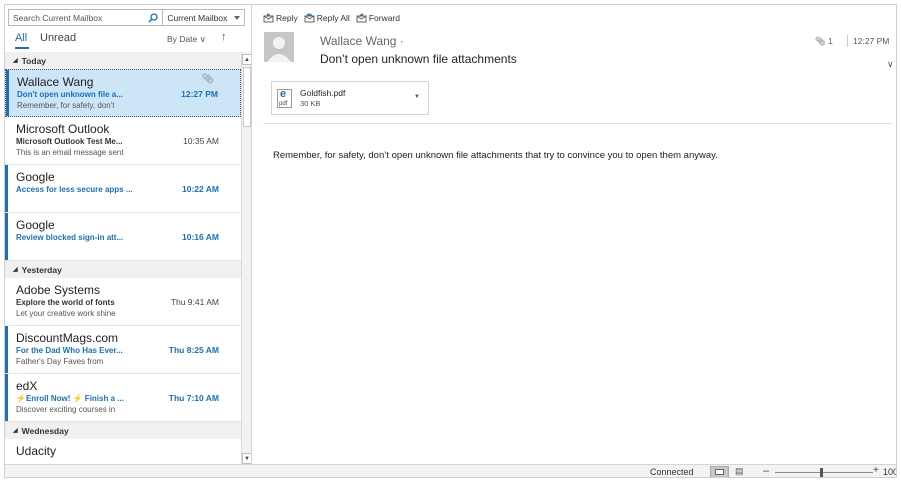 This screenshot has height=482, width=901. I want to click on connection-status: Connected, so click(672, 472).